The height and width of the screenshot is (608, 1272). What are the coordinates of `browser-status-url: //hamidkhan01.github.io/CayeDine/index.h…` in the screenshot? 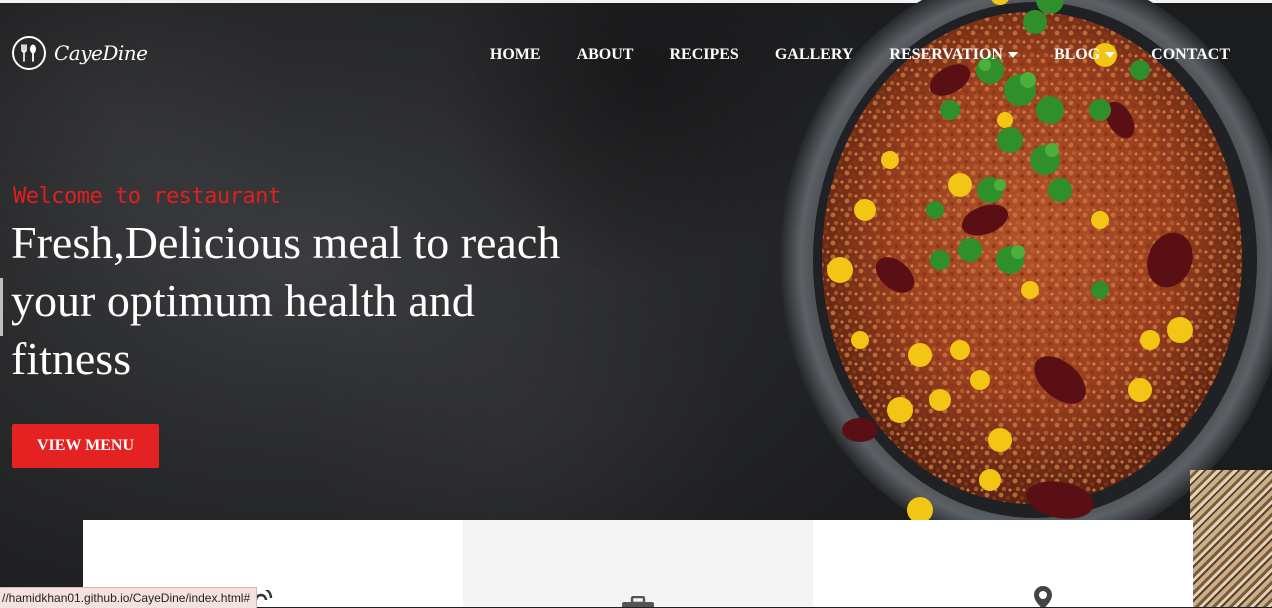 It's located at (129, 597).